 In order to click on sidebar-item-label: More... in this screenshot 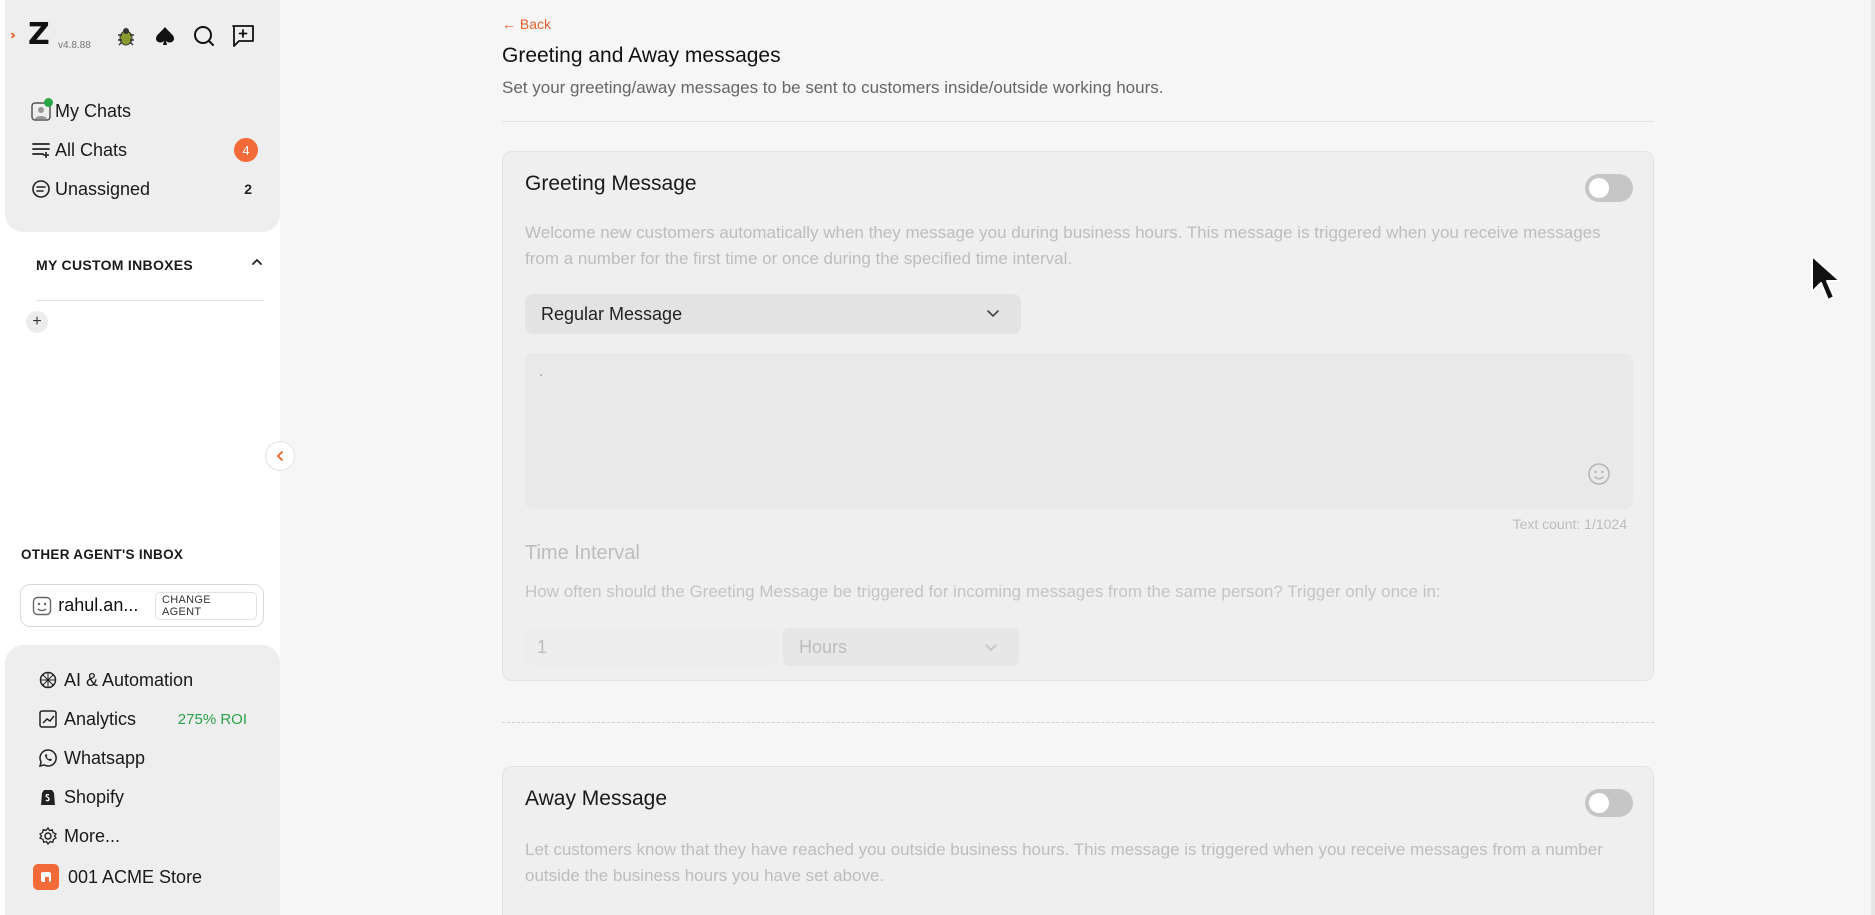, I will do `click(92, 835)`.